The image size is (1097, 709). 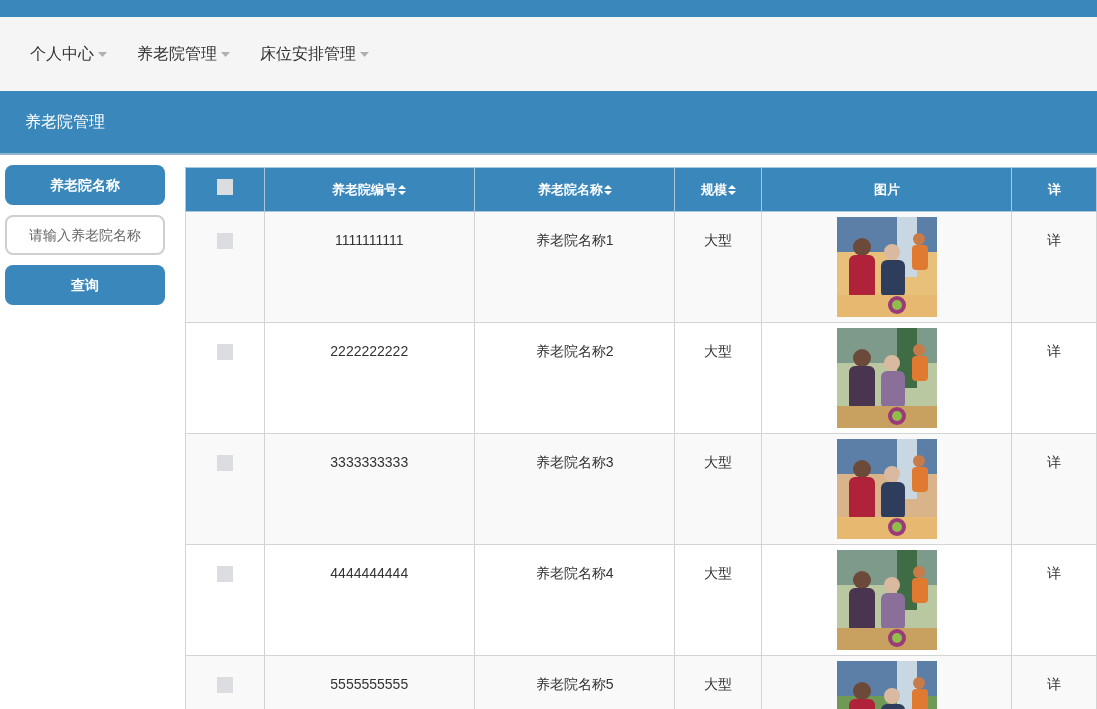 I want to click on column-header: 养老院编号, so click(x=369, y=189).